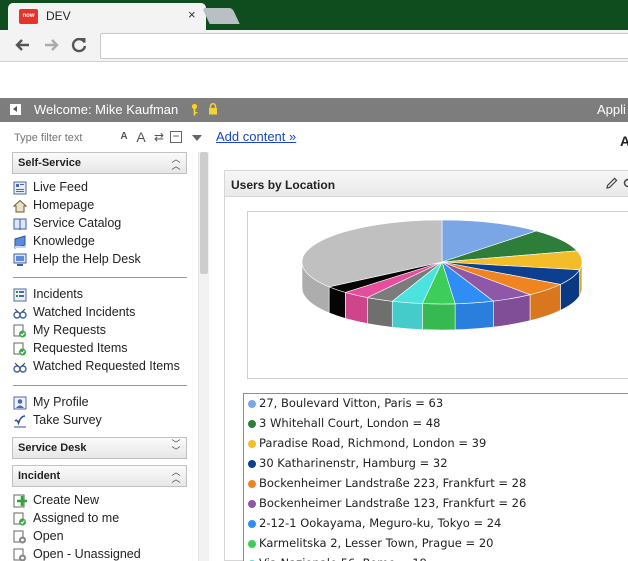 This screenshot has height=561, width=628. I want to click on legend-label: Via Nazionale 56, Rome = 19, so click(343, 558).